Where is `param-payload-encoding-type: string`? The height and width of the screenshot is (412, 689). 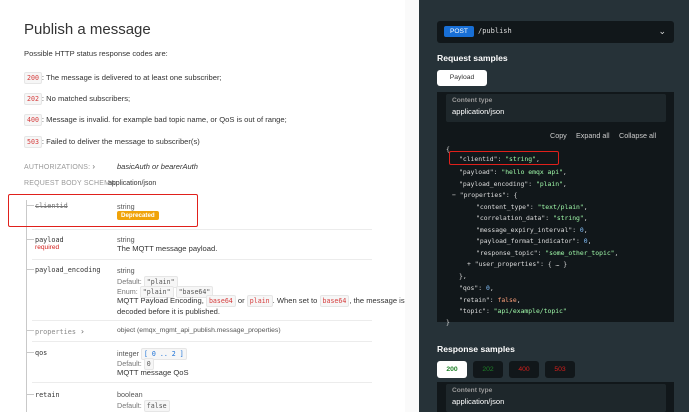 param-payload-encoding-type: string is located at coordinates (126, 270).